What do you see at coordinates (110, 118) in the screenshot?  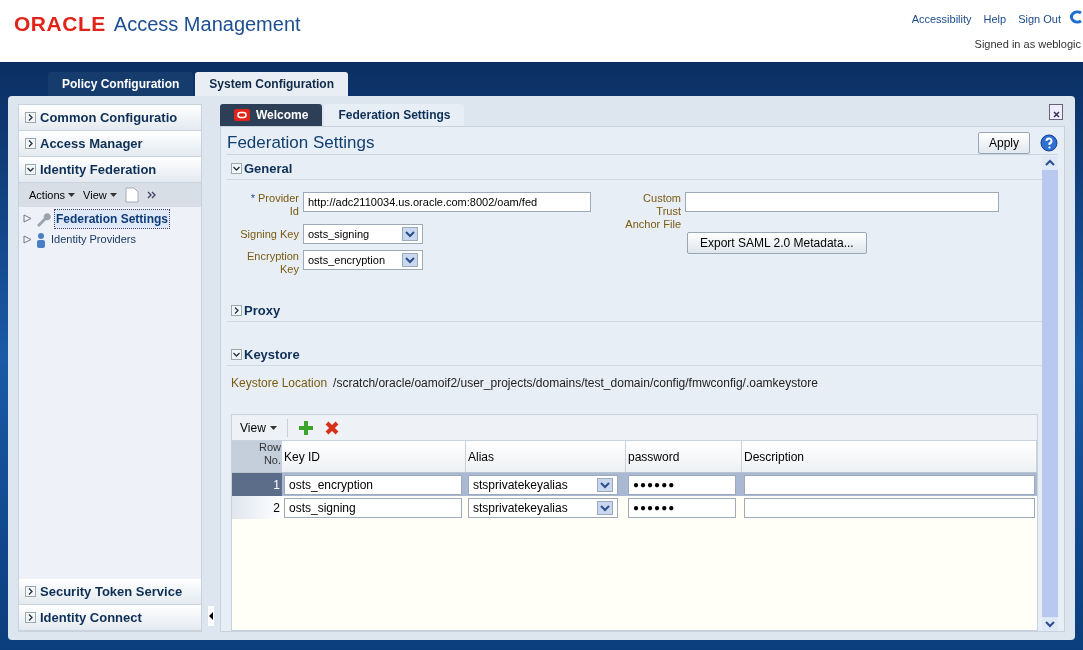 I see `accordion-header: Common Configuratio` at bounding box center [110, 118].